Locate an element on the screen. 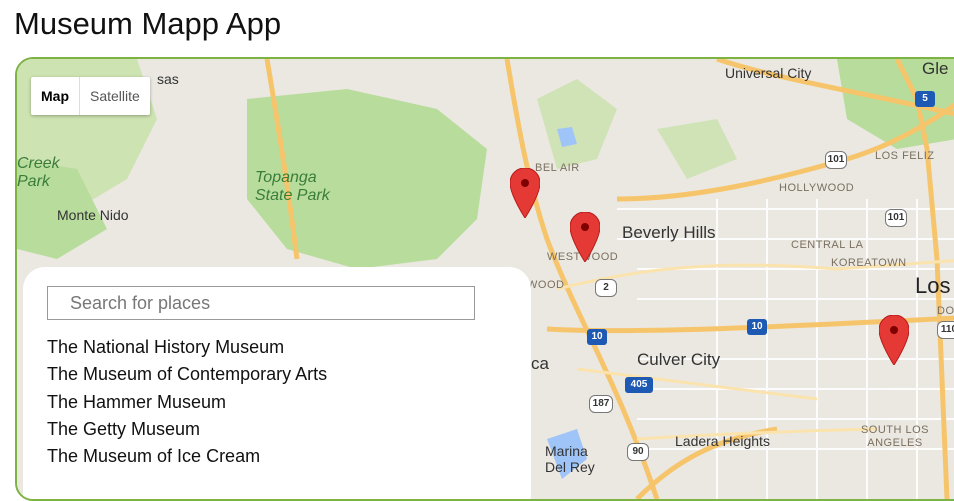 This screenshot has width=954, height=501. map-label-ladera-heights: Ladera Heights is located at coordinates (722, 441).